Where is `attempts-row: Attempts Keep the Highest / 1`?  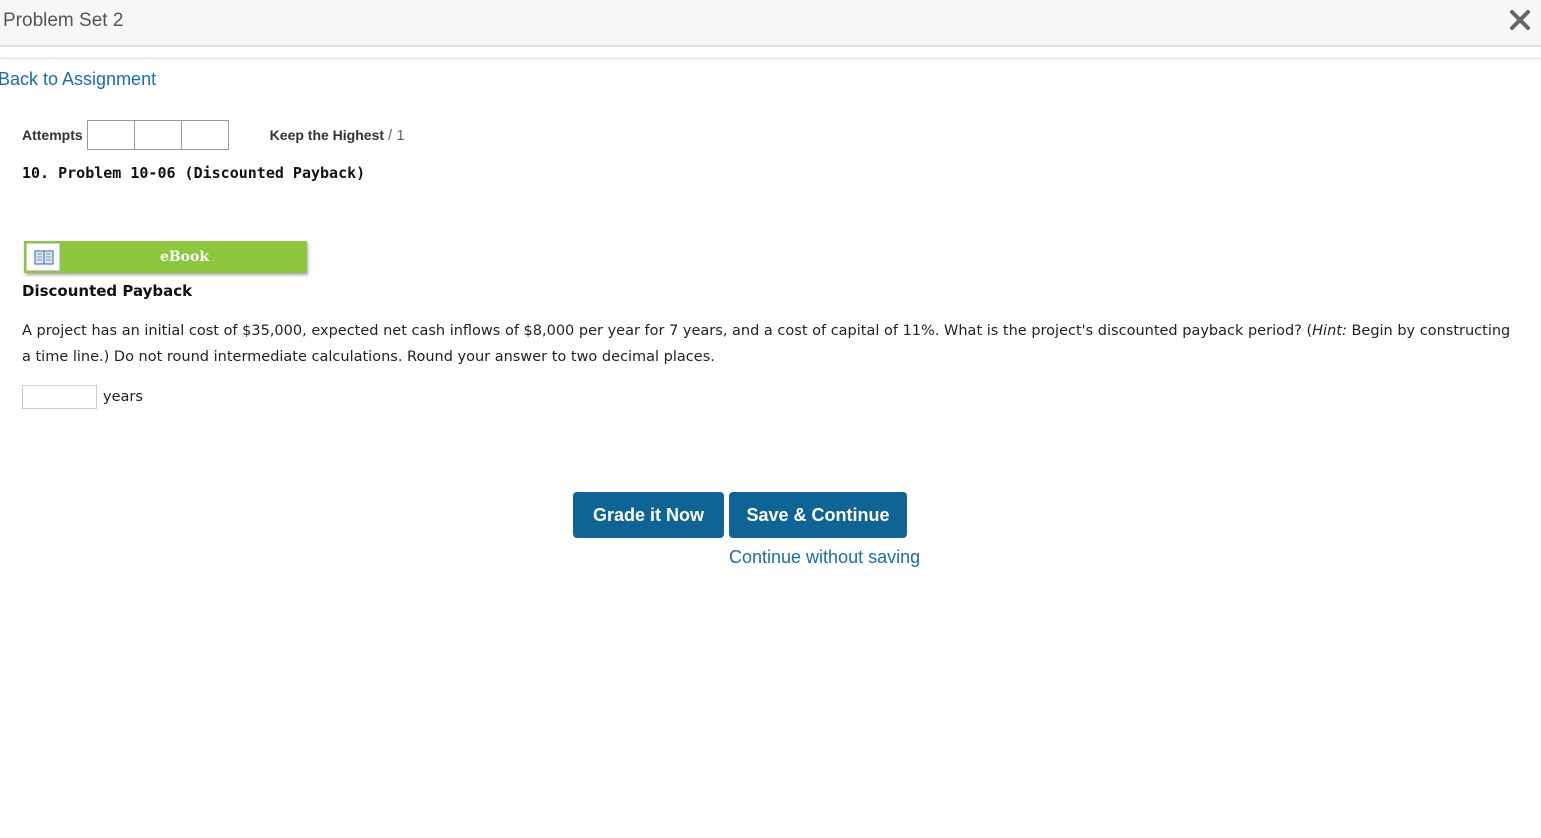
attempts-row: Attempts Keep the Highest / 1 is located at coordinates (213, 135).